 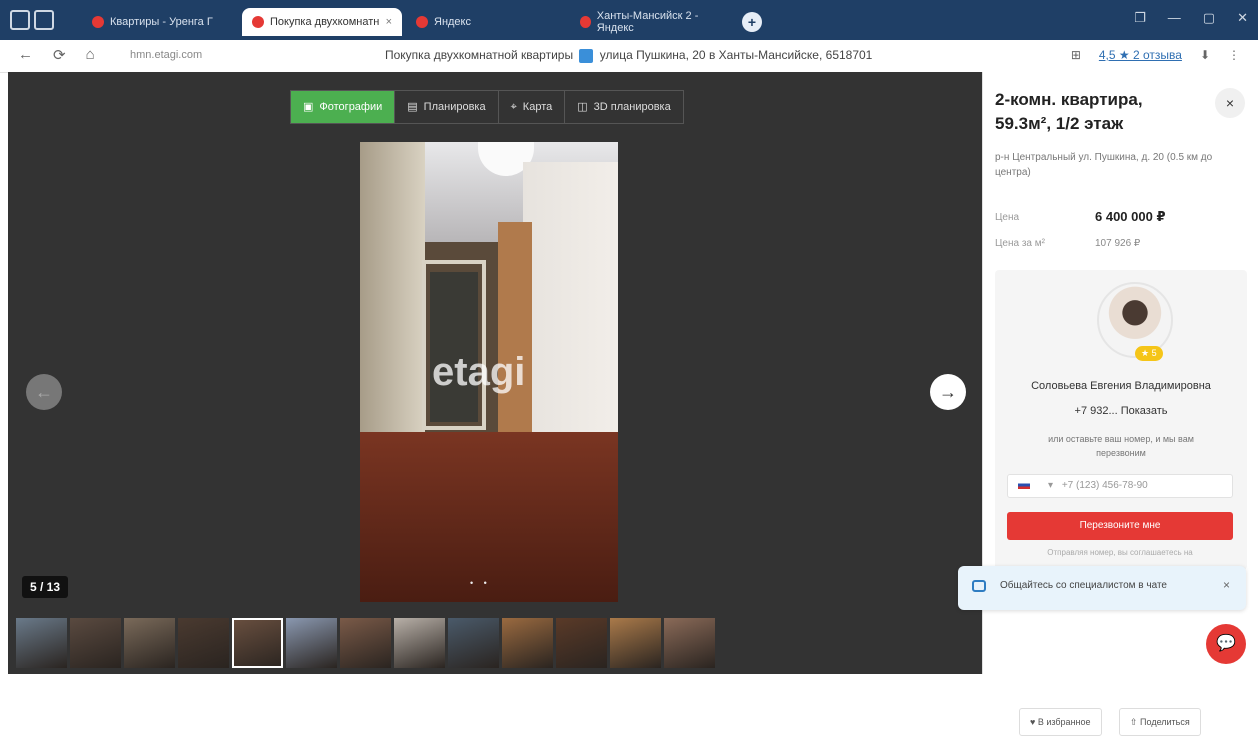 I want to click on tab-photos: ▣ Фотографии, so click(x=343, y=107).